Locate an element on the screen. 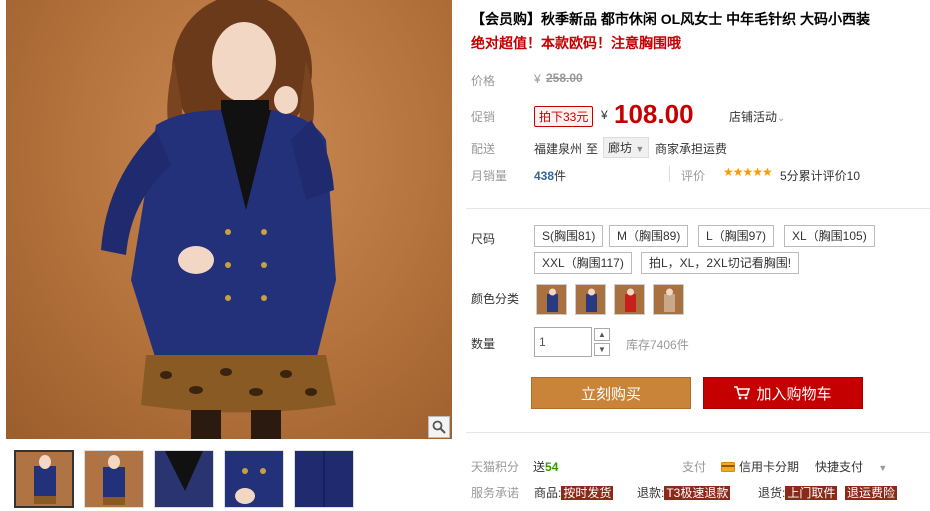 The height and width of the screenshot is (511, 930). service-prefix: 商品: is located at coordinates (548, 493).